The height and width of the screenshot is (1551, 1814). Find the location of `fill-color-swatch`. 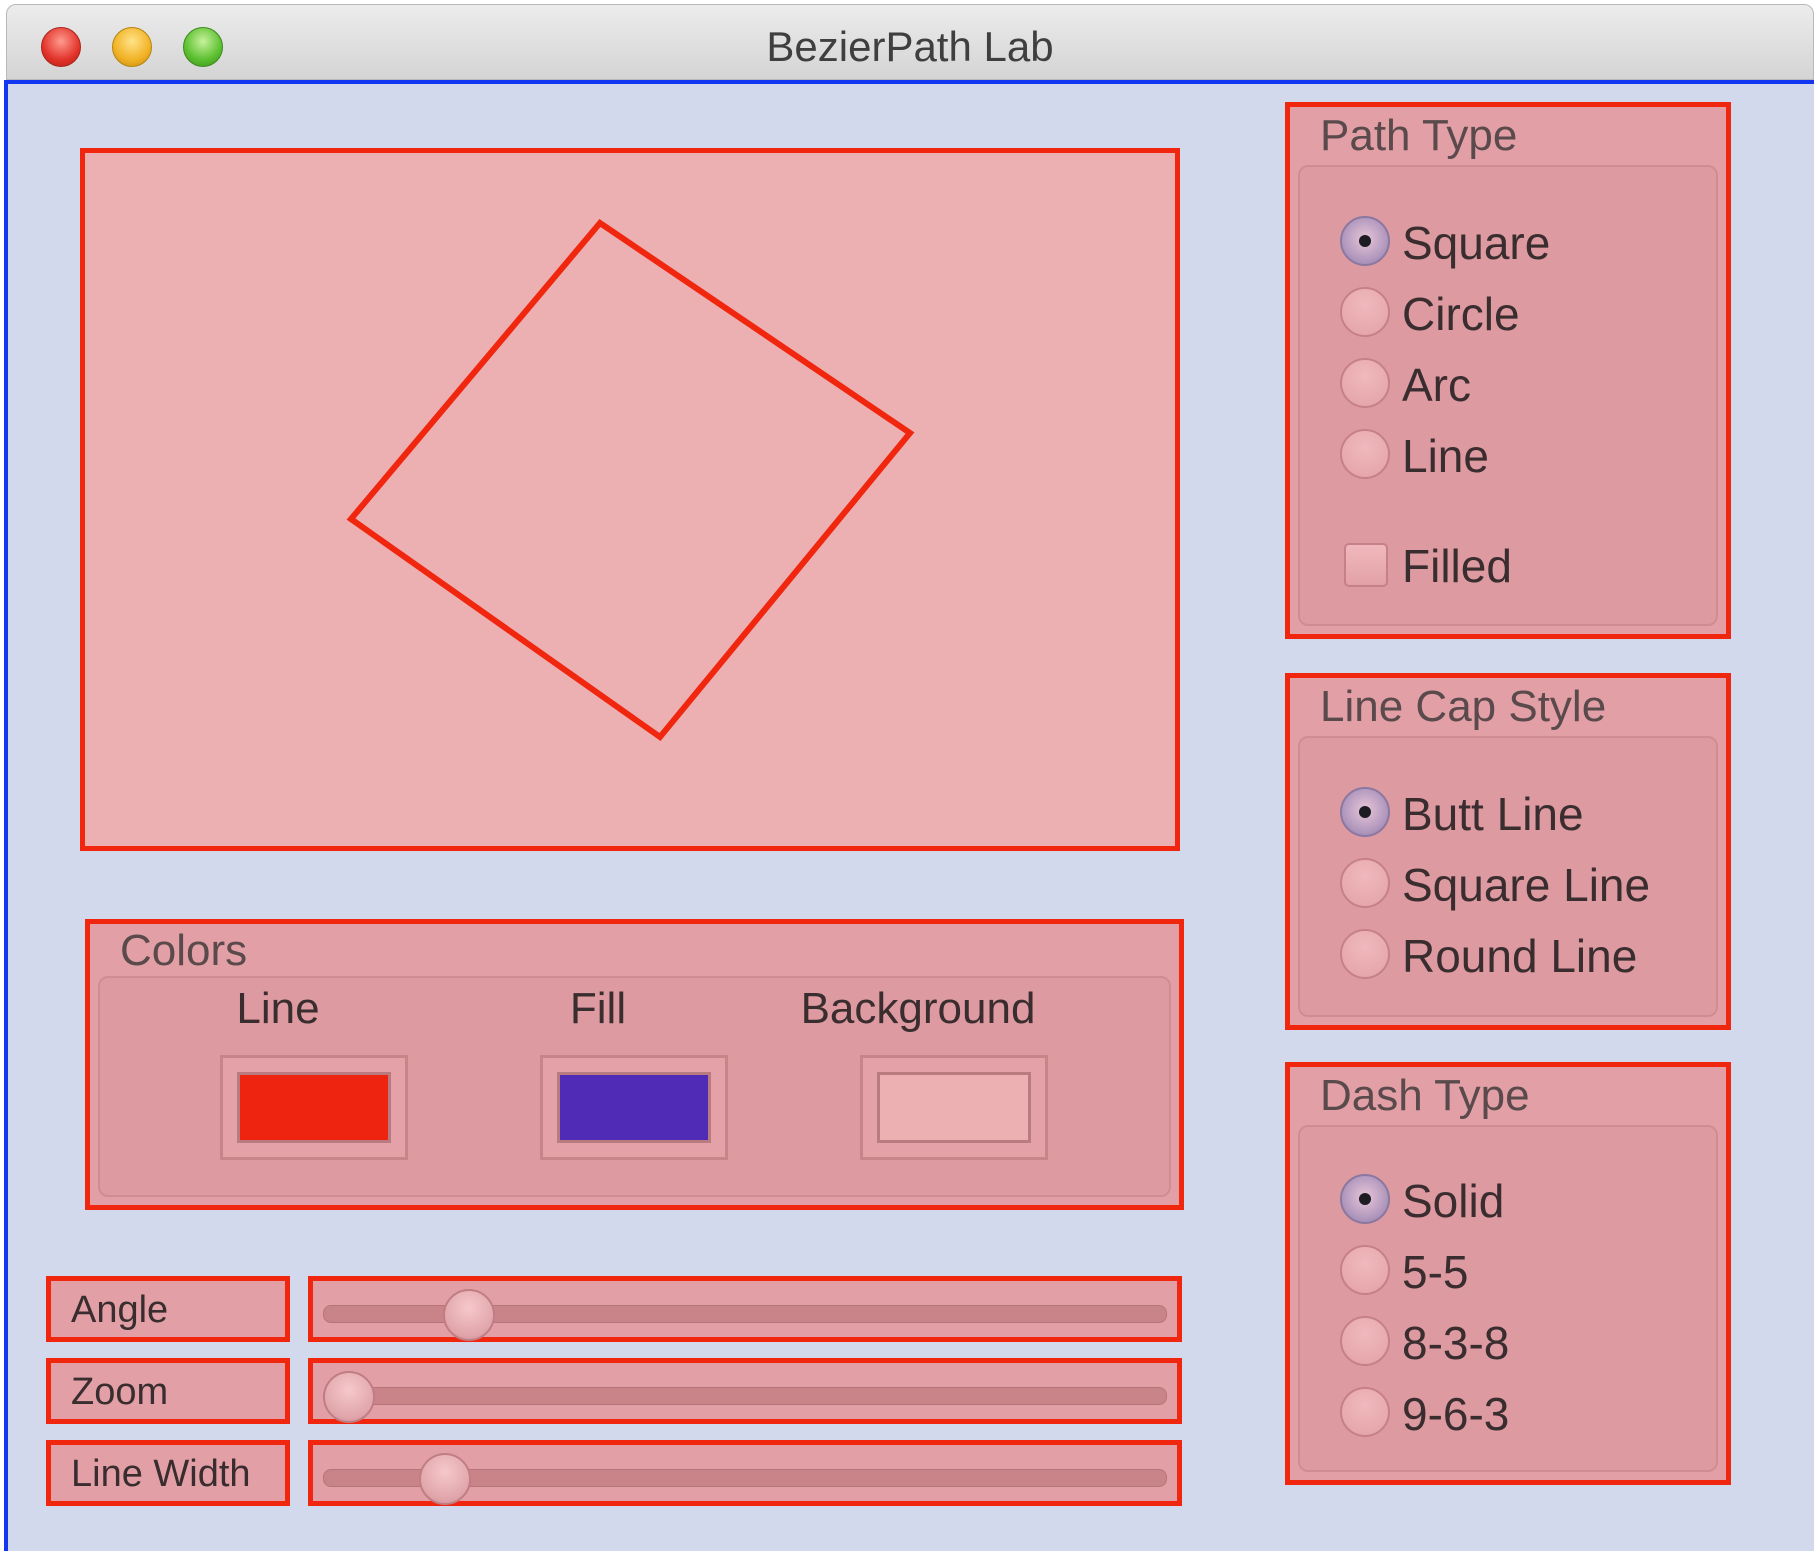

fill-color-swatch is located at coordinates (634, 1107).